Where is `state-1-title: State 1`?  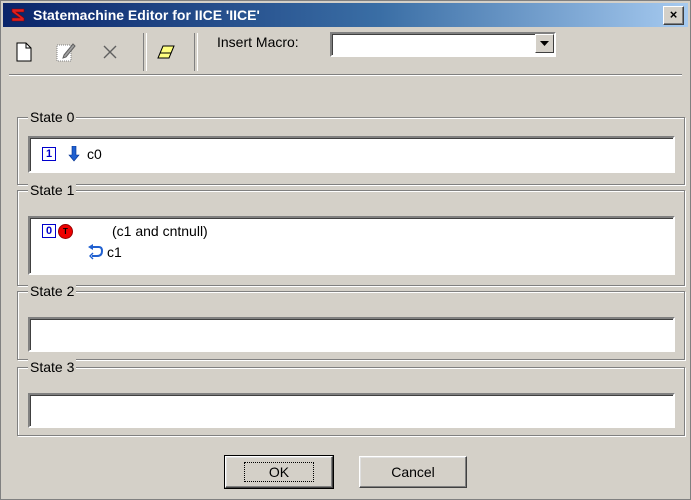
state-1-title: State 1 is located at coordinates (52, 190).